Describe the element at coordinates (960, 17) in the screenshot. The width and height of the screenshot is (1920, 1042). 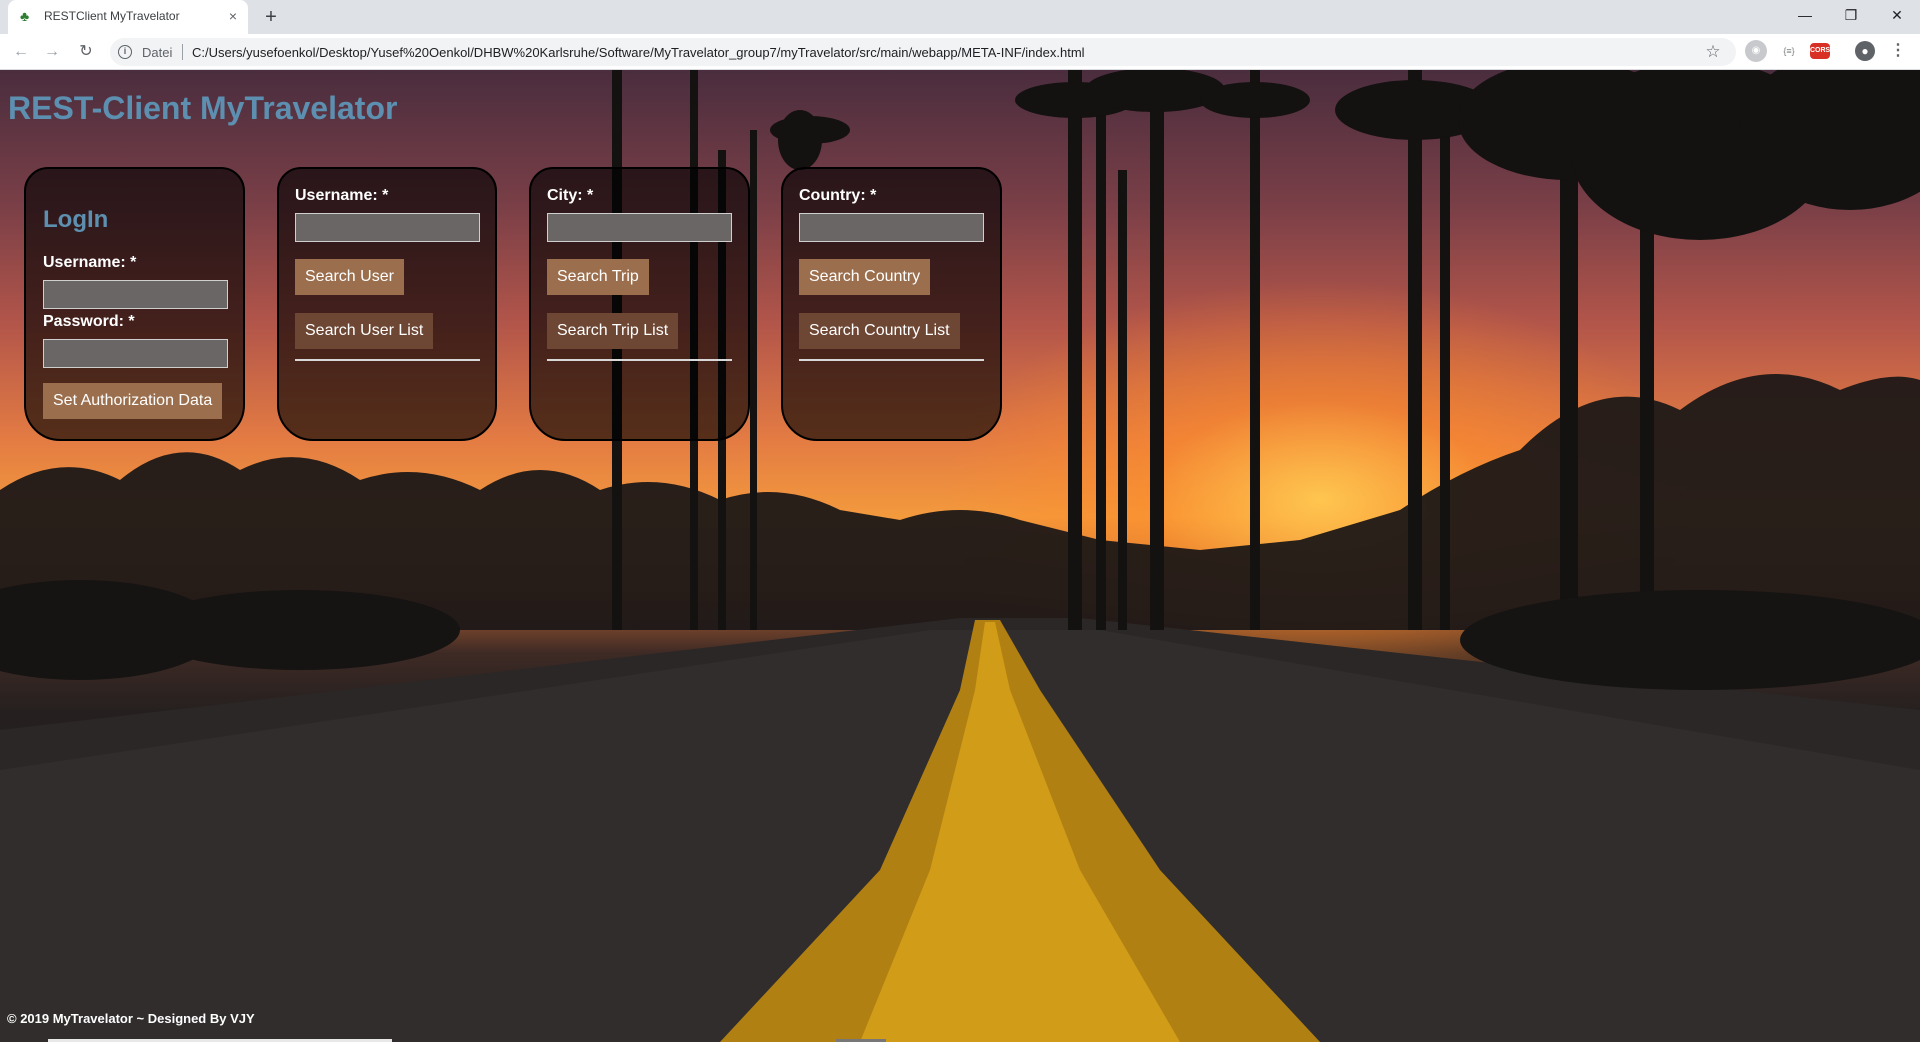
I see `browser-tab-strip: ♣ RESTClient MyTravelator × + — ❐ ✕` at that location.